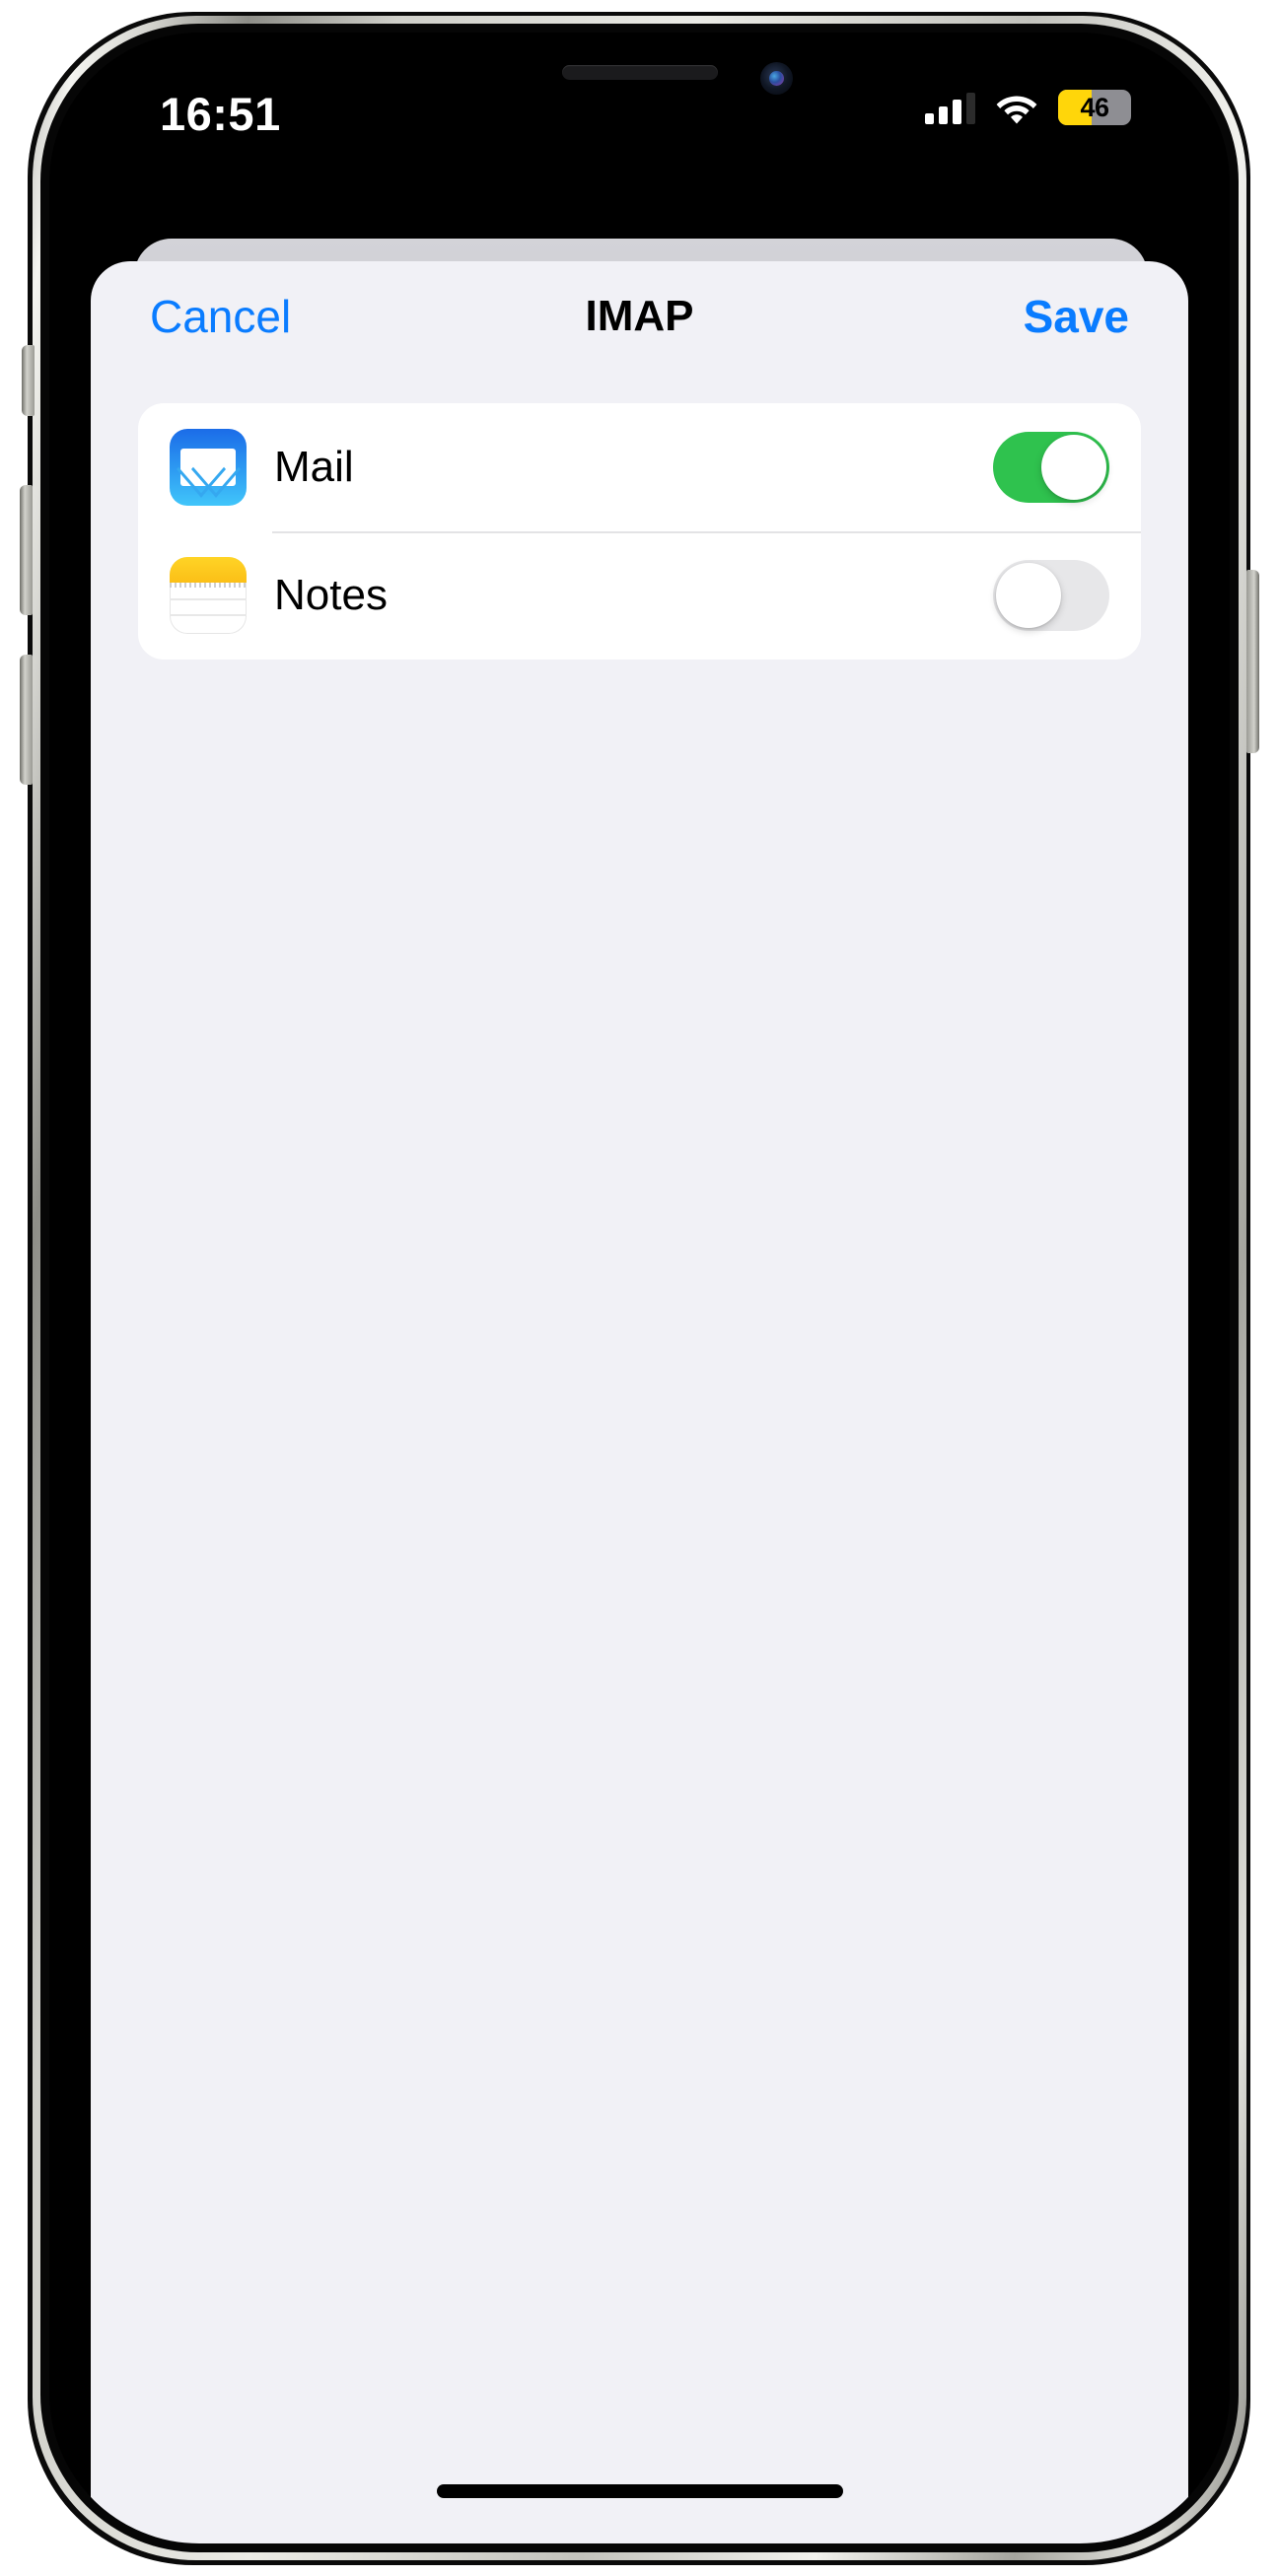  I want to click on status-bar-clock: 16:51, so click(221, 114).